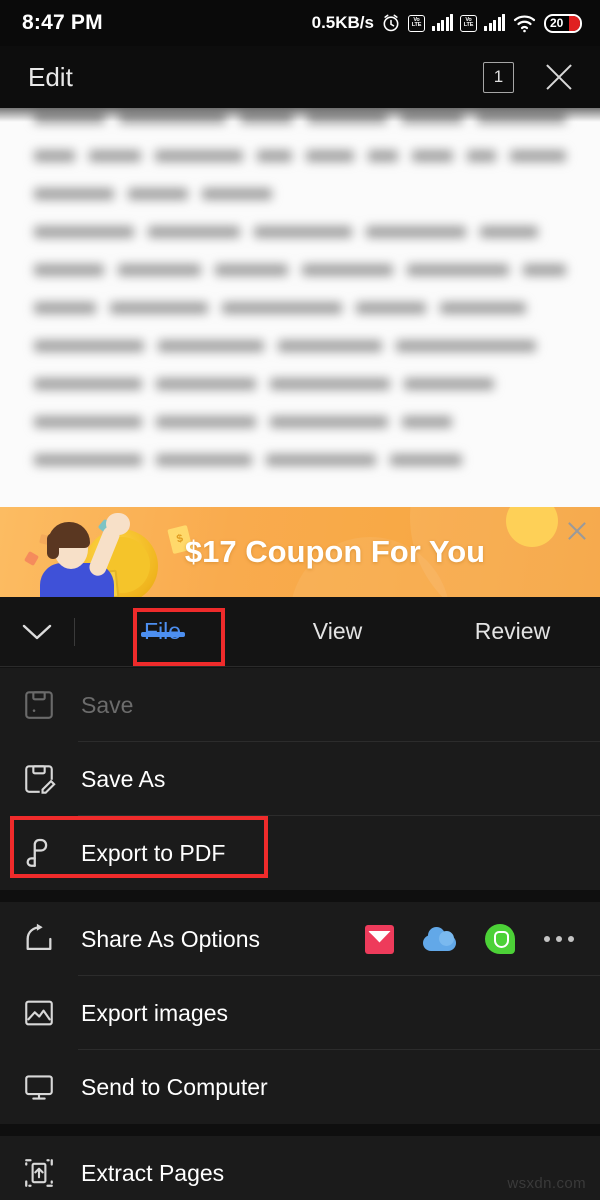 The height and width of the screenshot is (1200, 600). Describe the element at coordinates (300, 23) in the screenshot. I see `status-bar: 8:47 PM 0.5KB/s Vo LTE Vo LTE 20` at that location.